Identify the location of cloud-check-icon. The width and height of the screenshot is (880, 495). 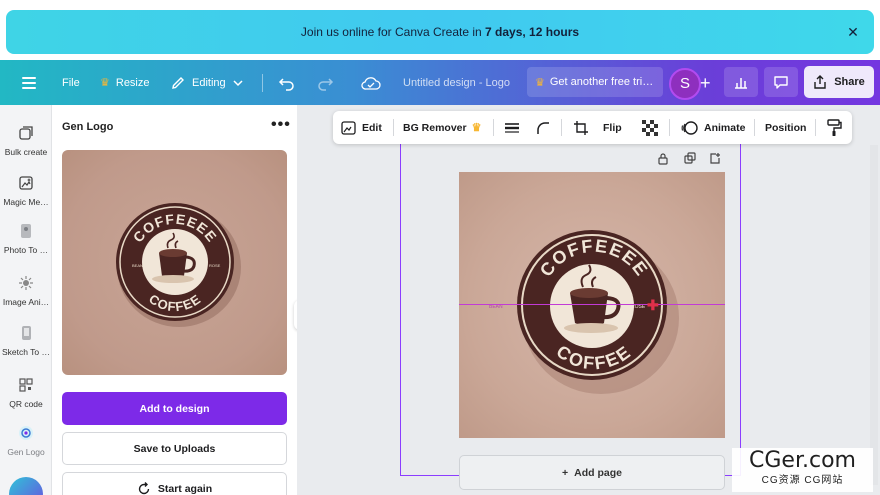
(371, 83).